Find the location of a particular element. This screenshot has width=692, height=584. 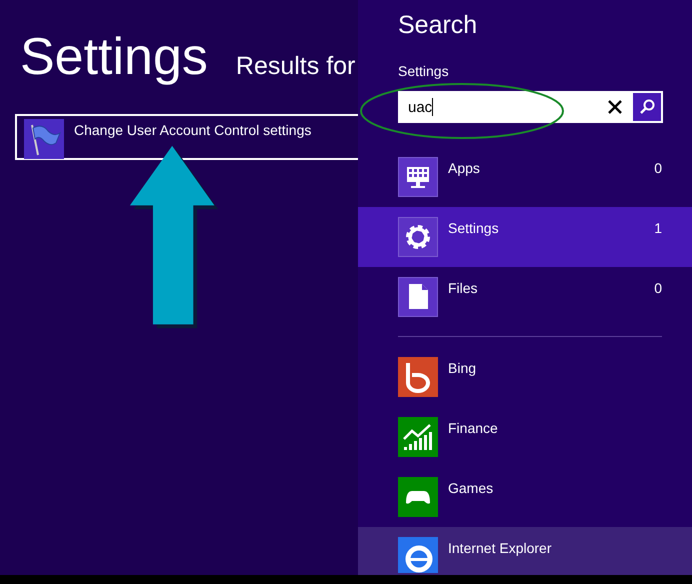

monitor-icon is located at coordinates (418, 177).